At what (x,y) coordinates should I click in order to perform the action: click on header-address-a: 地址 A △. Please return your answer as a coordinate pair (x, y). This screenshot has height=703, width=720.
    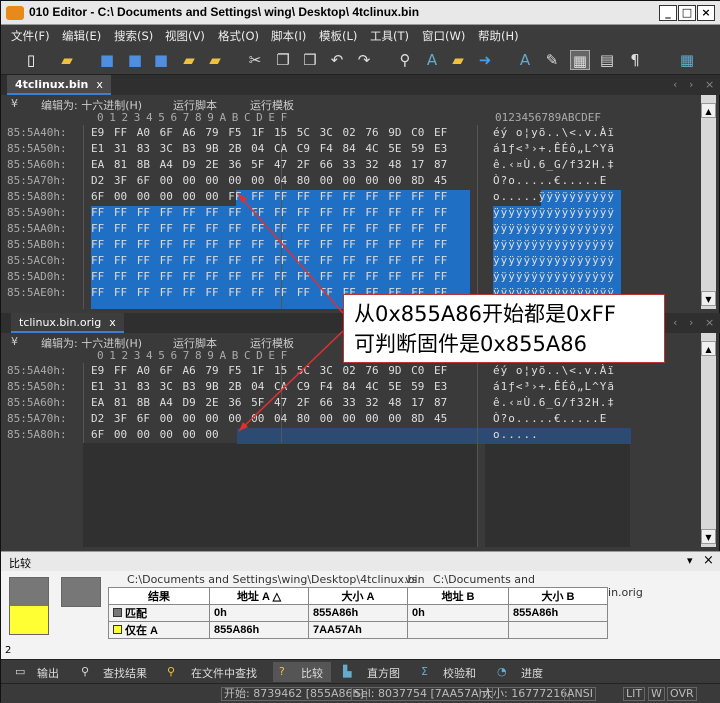
    Looking at the image, I should click on (259, 596).